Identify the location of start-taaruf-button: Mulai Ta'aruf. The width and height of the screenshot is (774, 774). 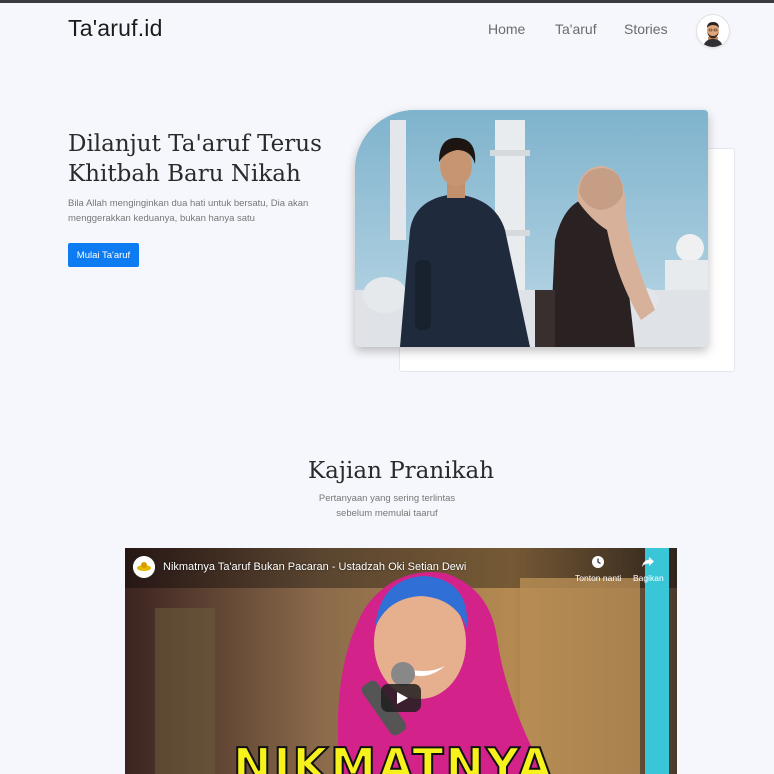
(103, 255).